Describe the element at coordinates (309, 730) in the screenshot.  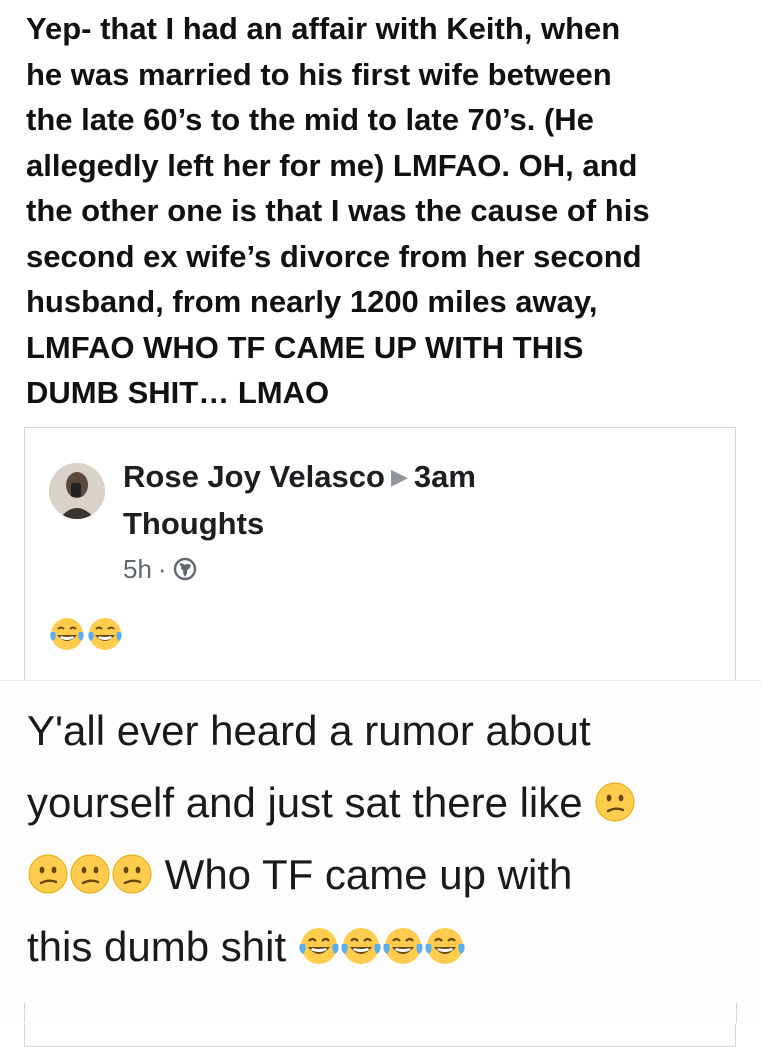
I see `image-text-line-1: Y'all ever heard a rumor about` at that location.